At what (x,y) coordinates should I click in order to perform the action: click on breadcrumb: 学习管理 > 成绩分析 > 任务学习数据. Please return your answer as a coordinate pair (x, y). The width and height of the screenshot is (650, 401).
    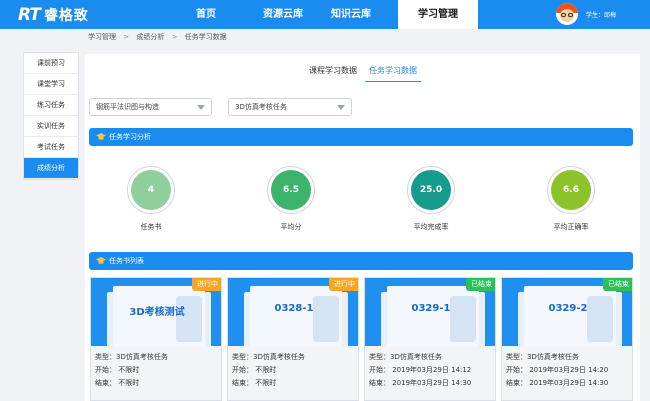
    Looking at the image, I should click on (157, 37).